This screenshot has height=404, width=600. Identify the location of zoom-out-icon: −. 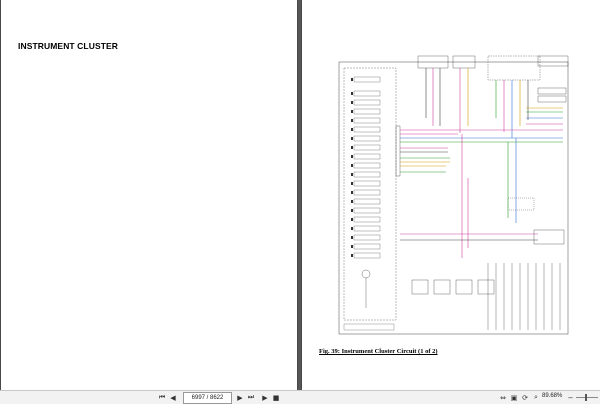
(570, 397).